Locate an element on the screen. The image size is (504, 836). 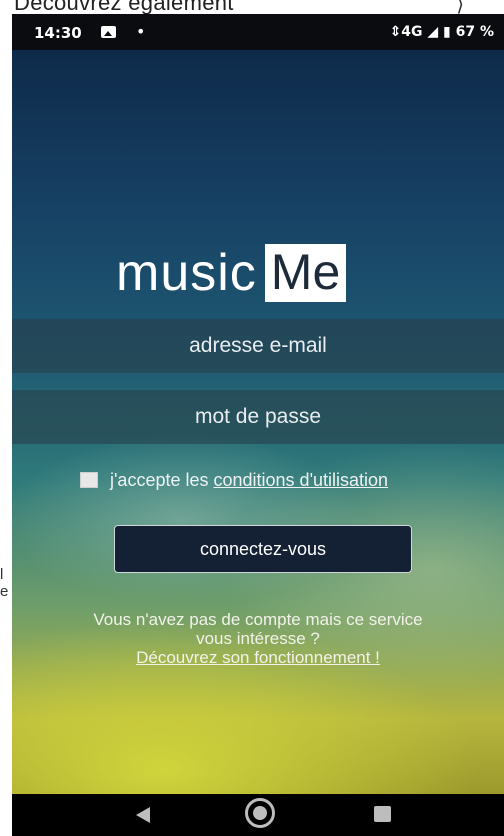
promo-line-2: vous intéresse ? is located at coordinates (258, 638).